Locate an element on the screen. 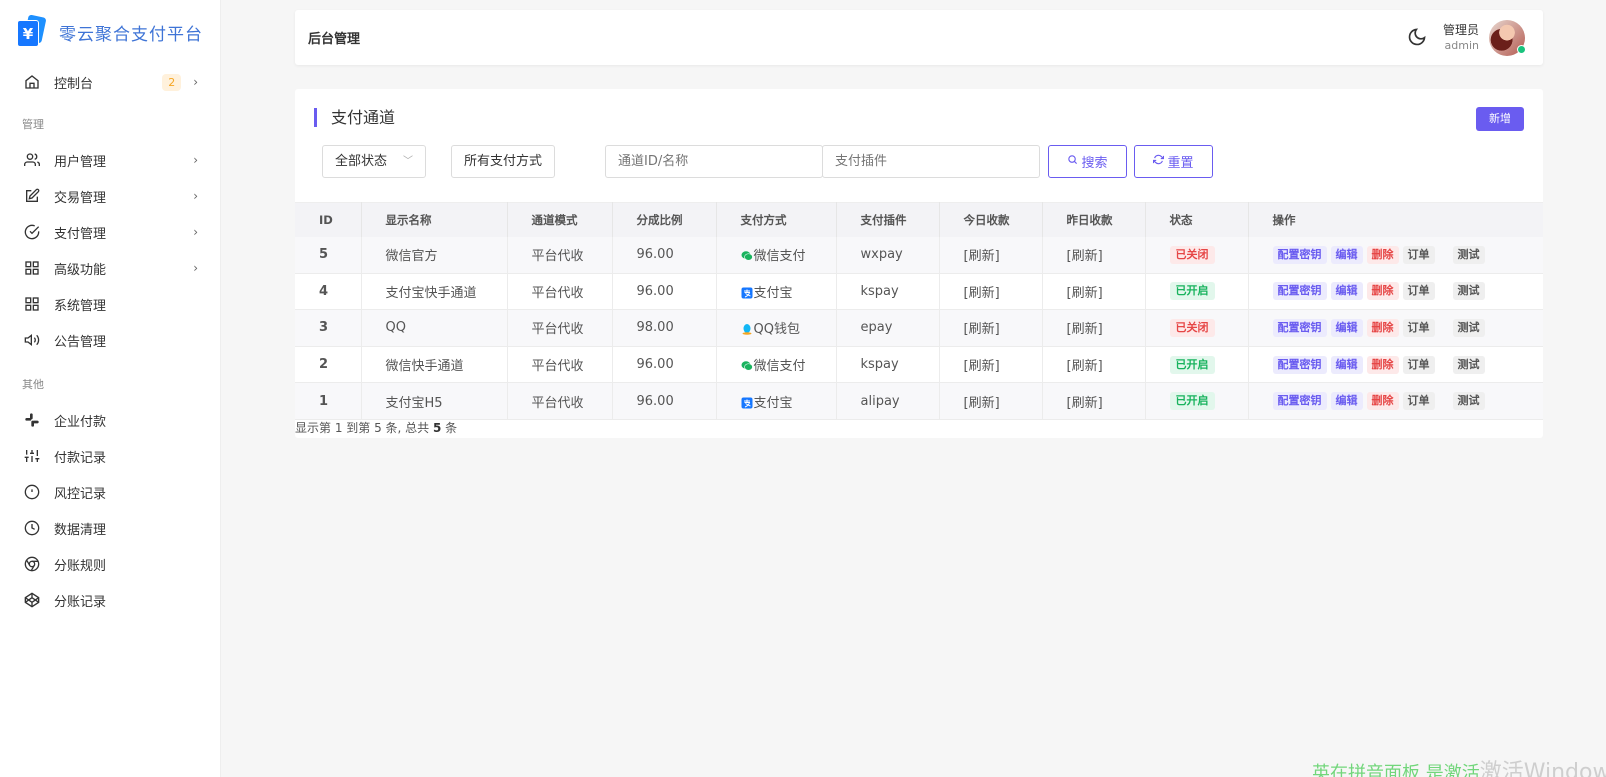  avatar is located at coordinates (1507, 37).